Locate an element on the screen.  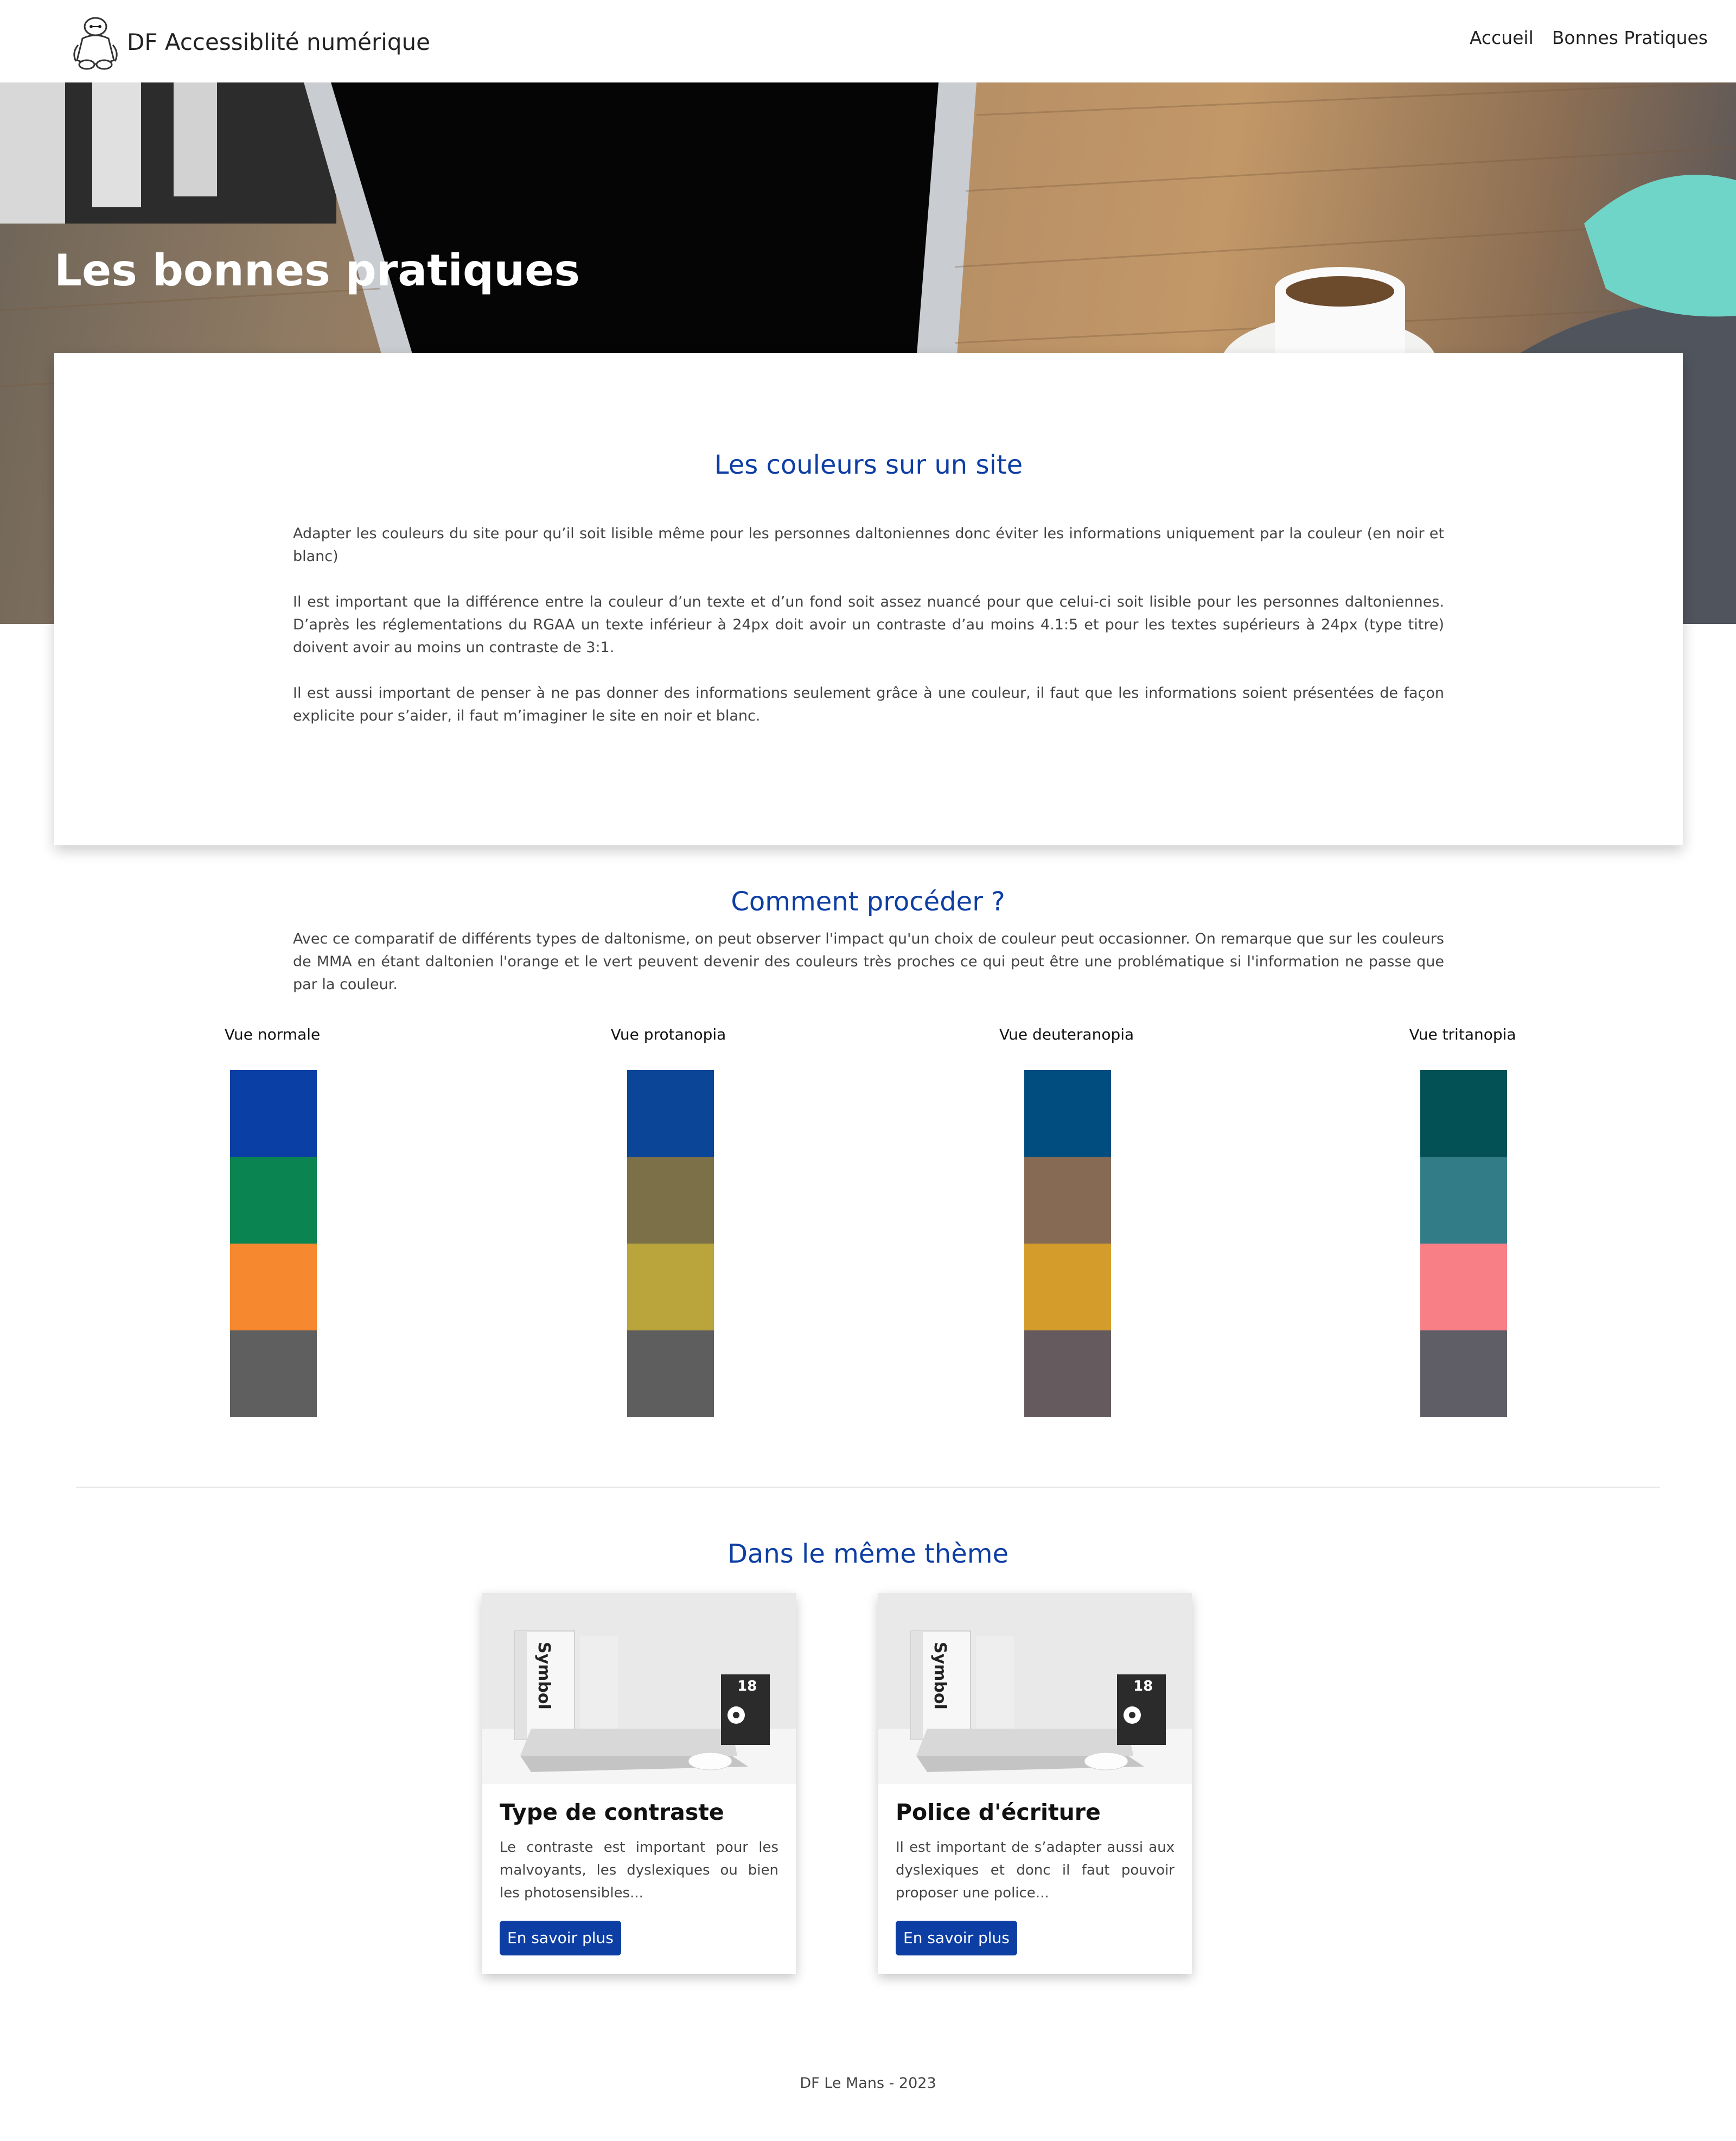
robot-mascot-logo is located at coordinates (95, 43).